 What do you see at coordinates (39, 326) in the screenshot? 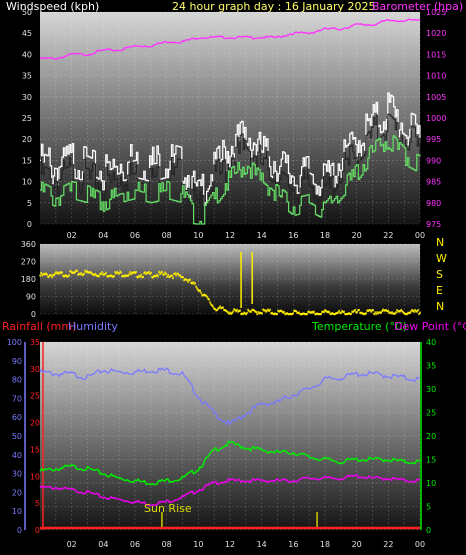
I see `rainfall-axis-title: Rainfall (mm)` at bounding box center [39, 326].